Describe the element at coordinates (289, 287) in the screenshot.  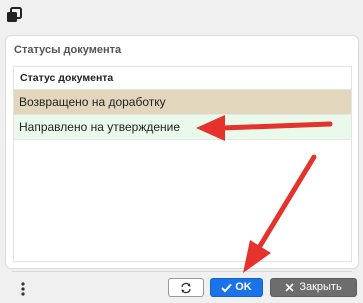
I see `close-icon` at that location.